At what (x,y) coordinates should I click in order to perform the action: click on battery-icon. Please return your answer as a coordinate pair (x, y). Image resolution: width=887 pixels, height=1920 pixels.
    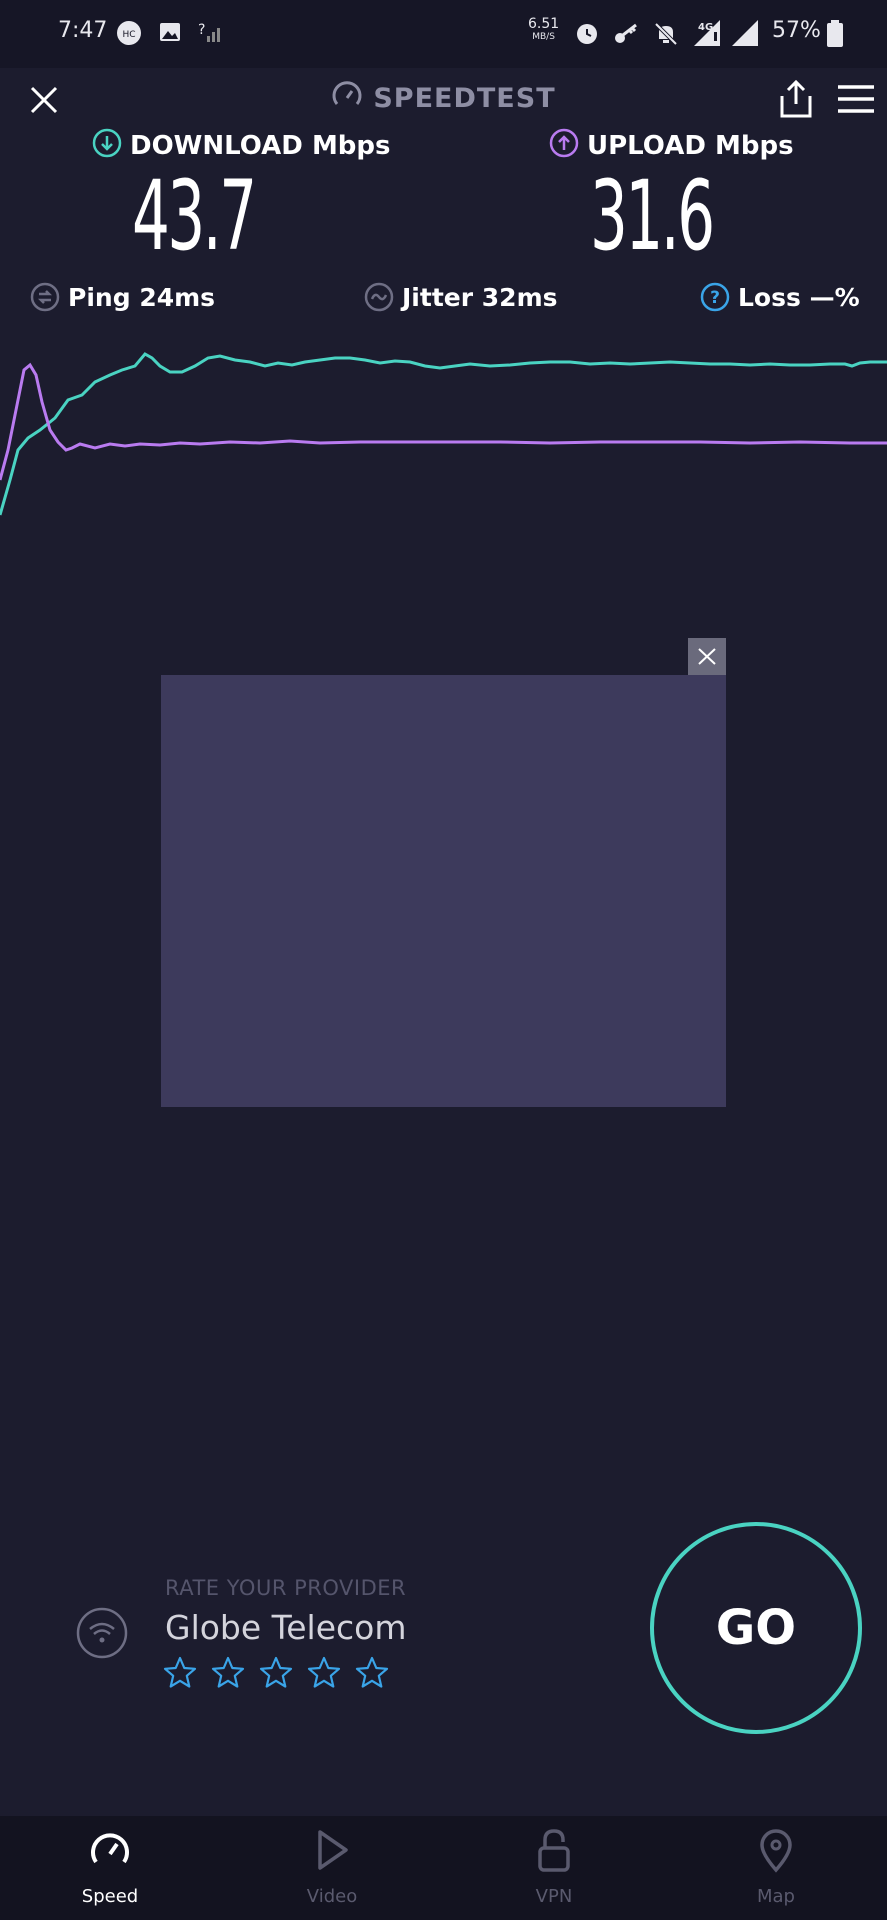
    Looking at the image, I should click on (835, 33).